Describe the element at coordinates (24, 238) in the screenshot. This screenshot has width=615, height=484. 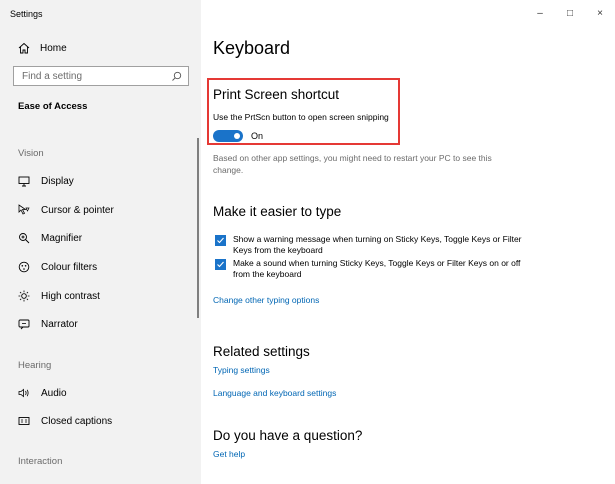
I see `magnifier-icon` at that location.